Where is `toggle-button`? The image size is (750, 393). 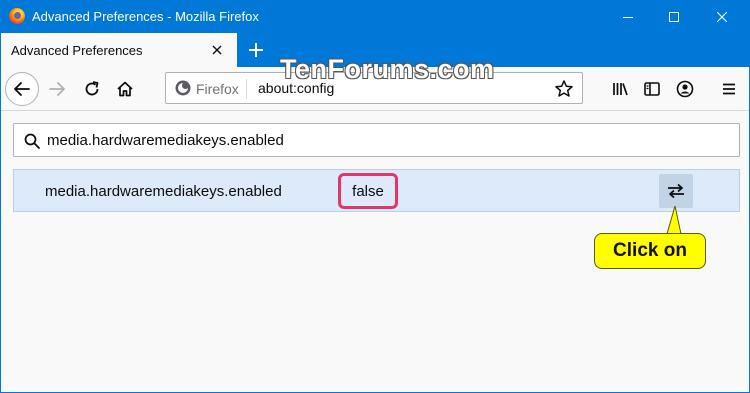
toggle-button is located at coordinates (676, 191).